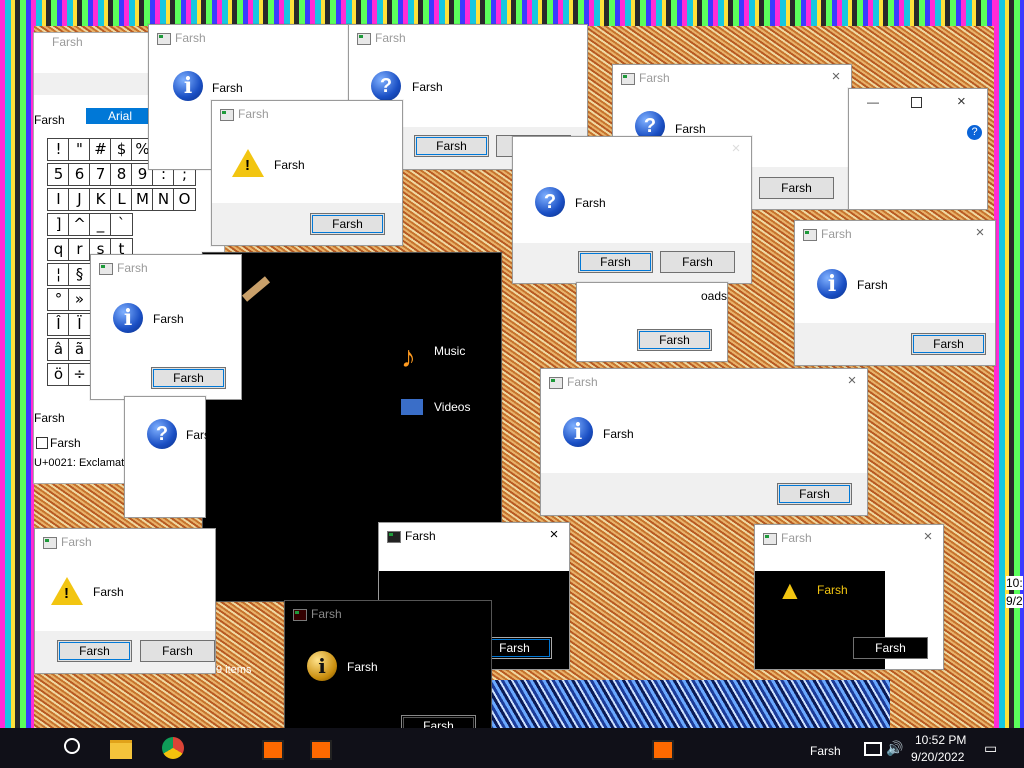  Describe the element at coordinates (163, 199) in the screenshot. I see `char-cell: N` at that location.